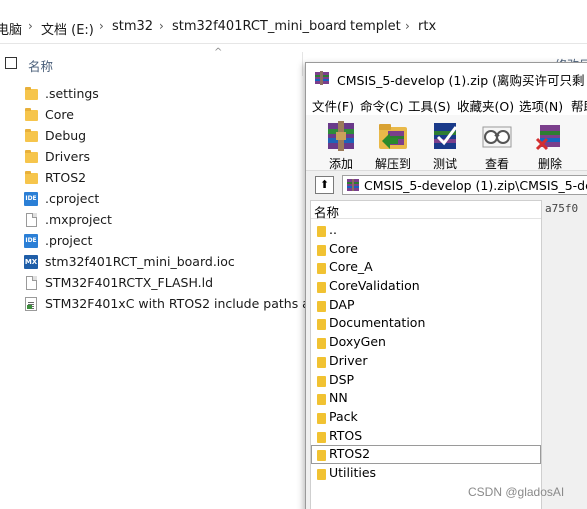  What do you see at coordinates (11, 28) in the screenshot?
I see `breadcrumb-item: 电脑` at bounding box center [11, 28].